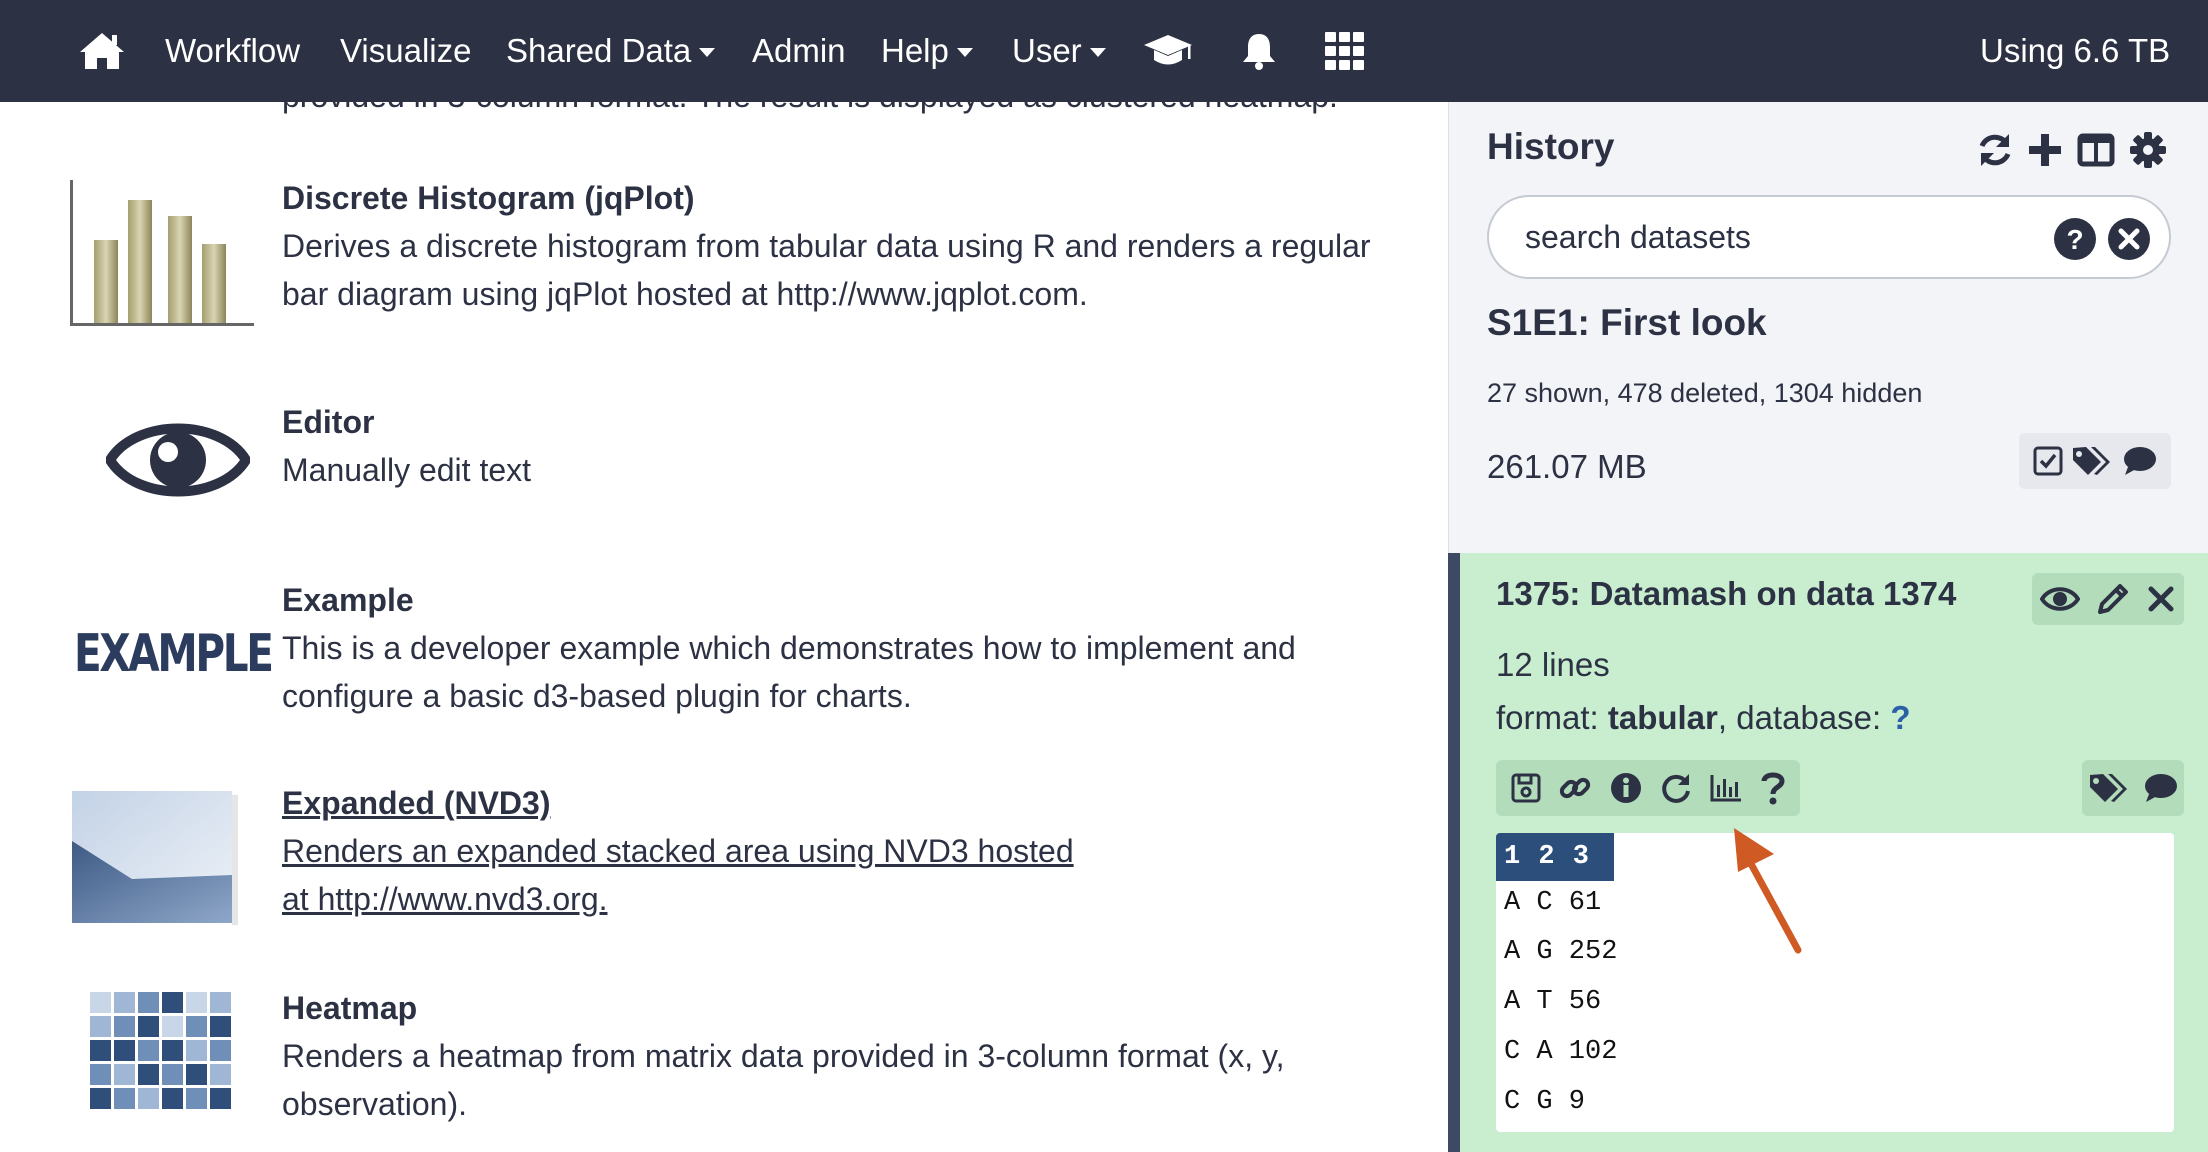 This screenshot has height=1152, width=2208. What do you see at coordinates (1705, 393) in the screenshot?
I see `history-stats: 27 shown, 478 deleted, 1304 hidden` at bounding box center [1705, 393].